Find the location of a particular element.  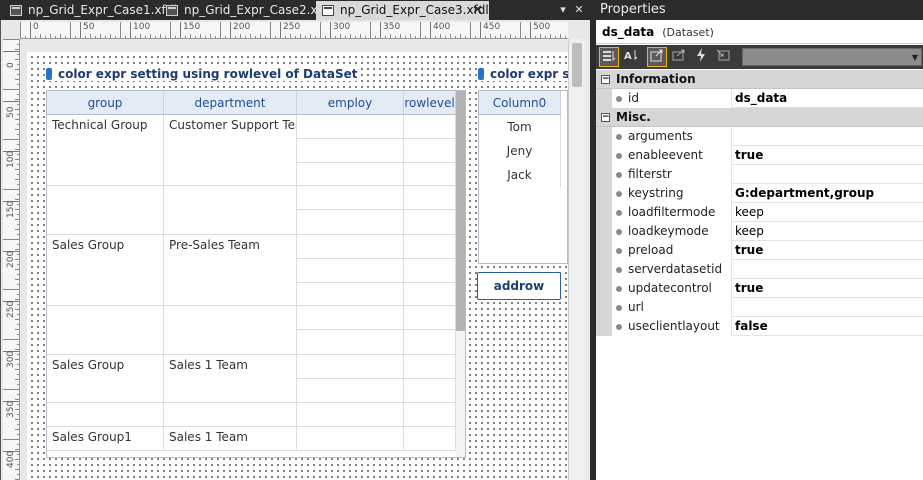

sort-alpha-icon: A is located at coordinates (631, 57).